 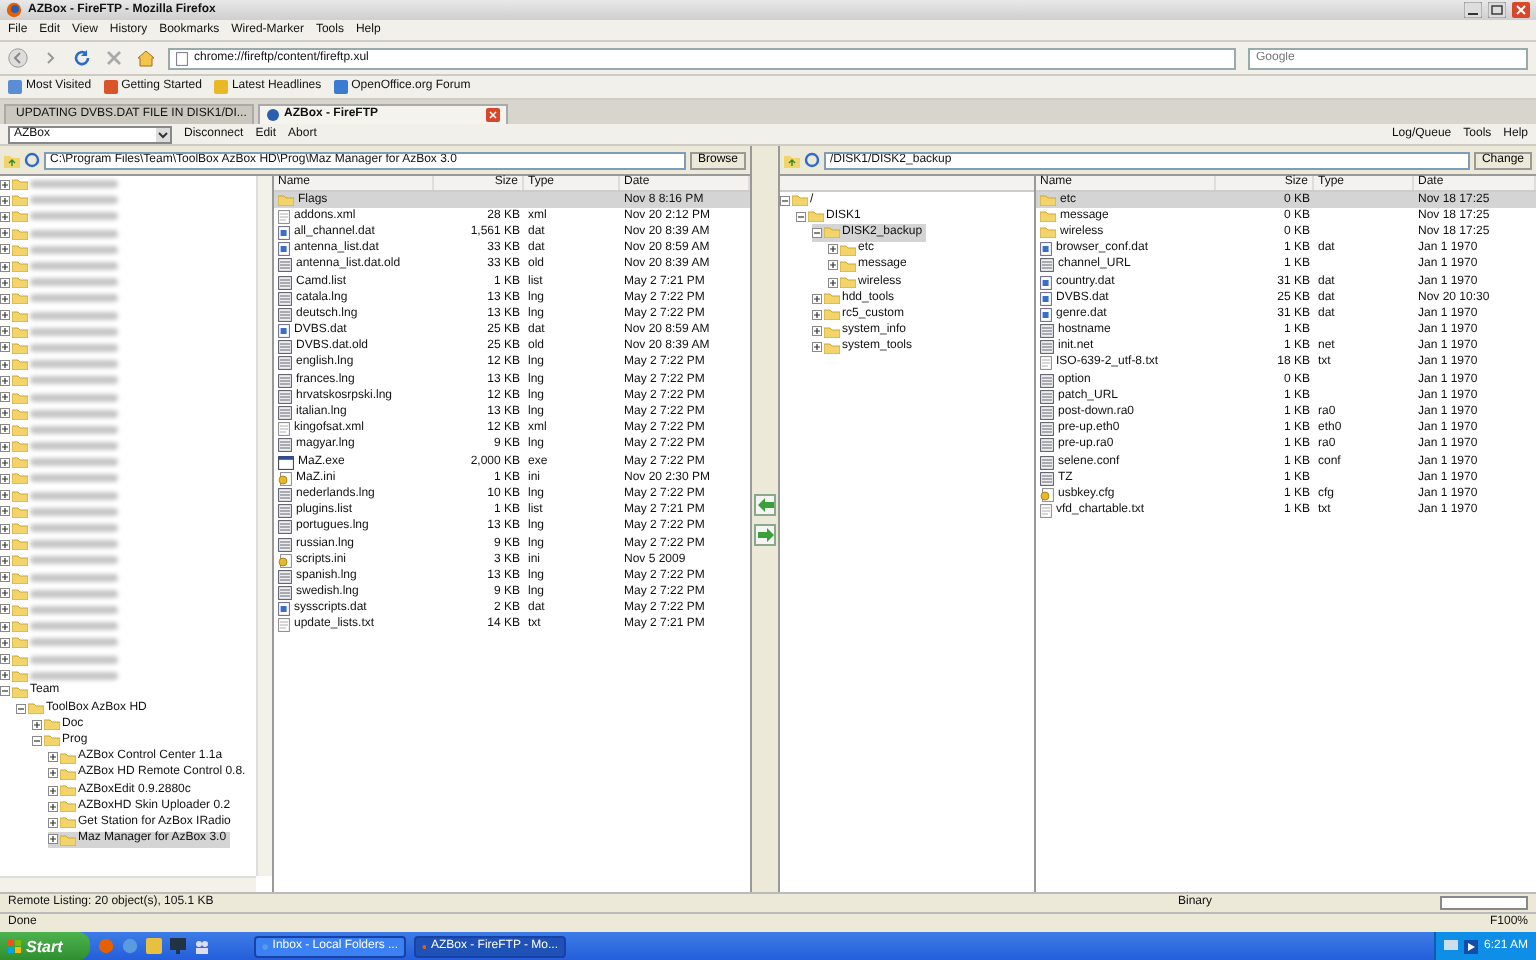 I want to click on minimize-icon, so click(x=1473, y=10).